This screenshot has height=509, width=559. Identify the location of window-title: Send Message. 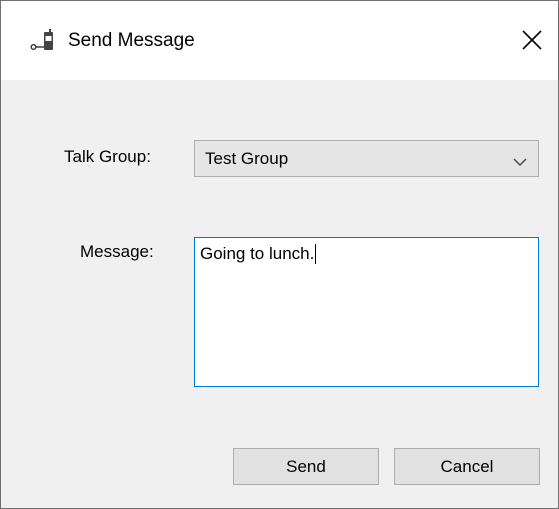
(131, 40).